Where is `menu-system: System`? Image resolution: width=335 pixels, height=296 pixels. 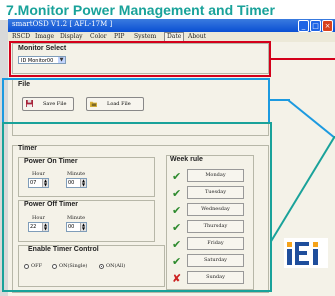 menu-system: System is located at coordinates (145, 37).